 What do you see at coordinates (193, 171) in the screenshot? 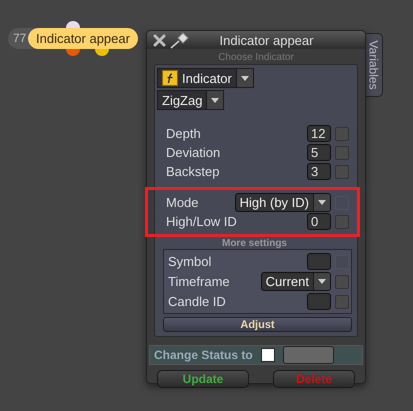
I see `param-label: Backstep` at bounding box center [193, 171].